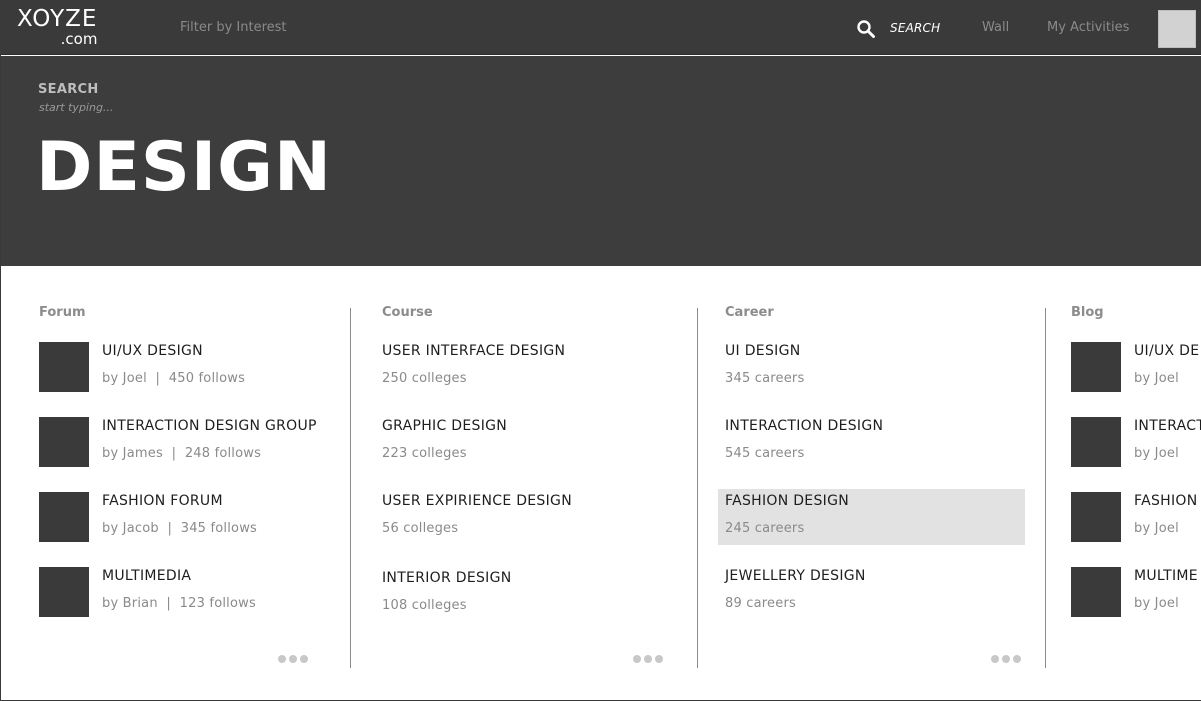 The width and height of the screenshot is (1201, 701). Describe the element at coordinates (62, 312) in the screenshot. I see `forum-column-title: Forum` at that location.